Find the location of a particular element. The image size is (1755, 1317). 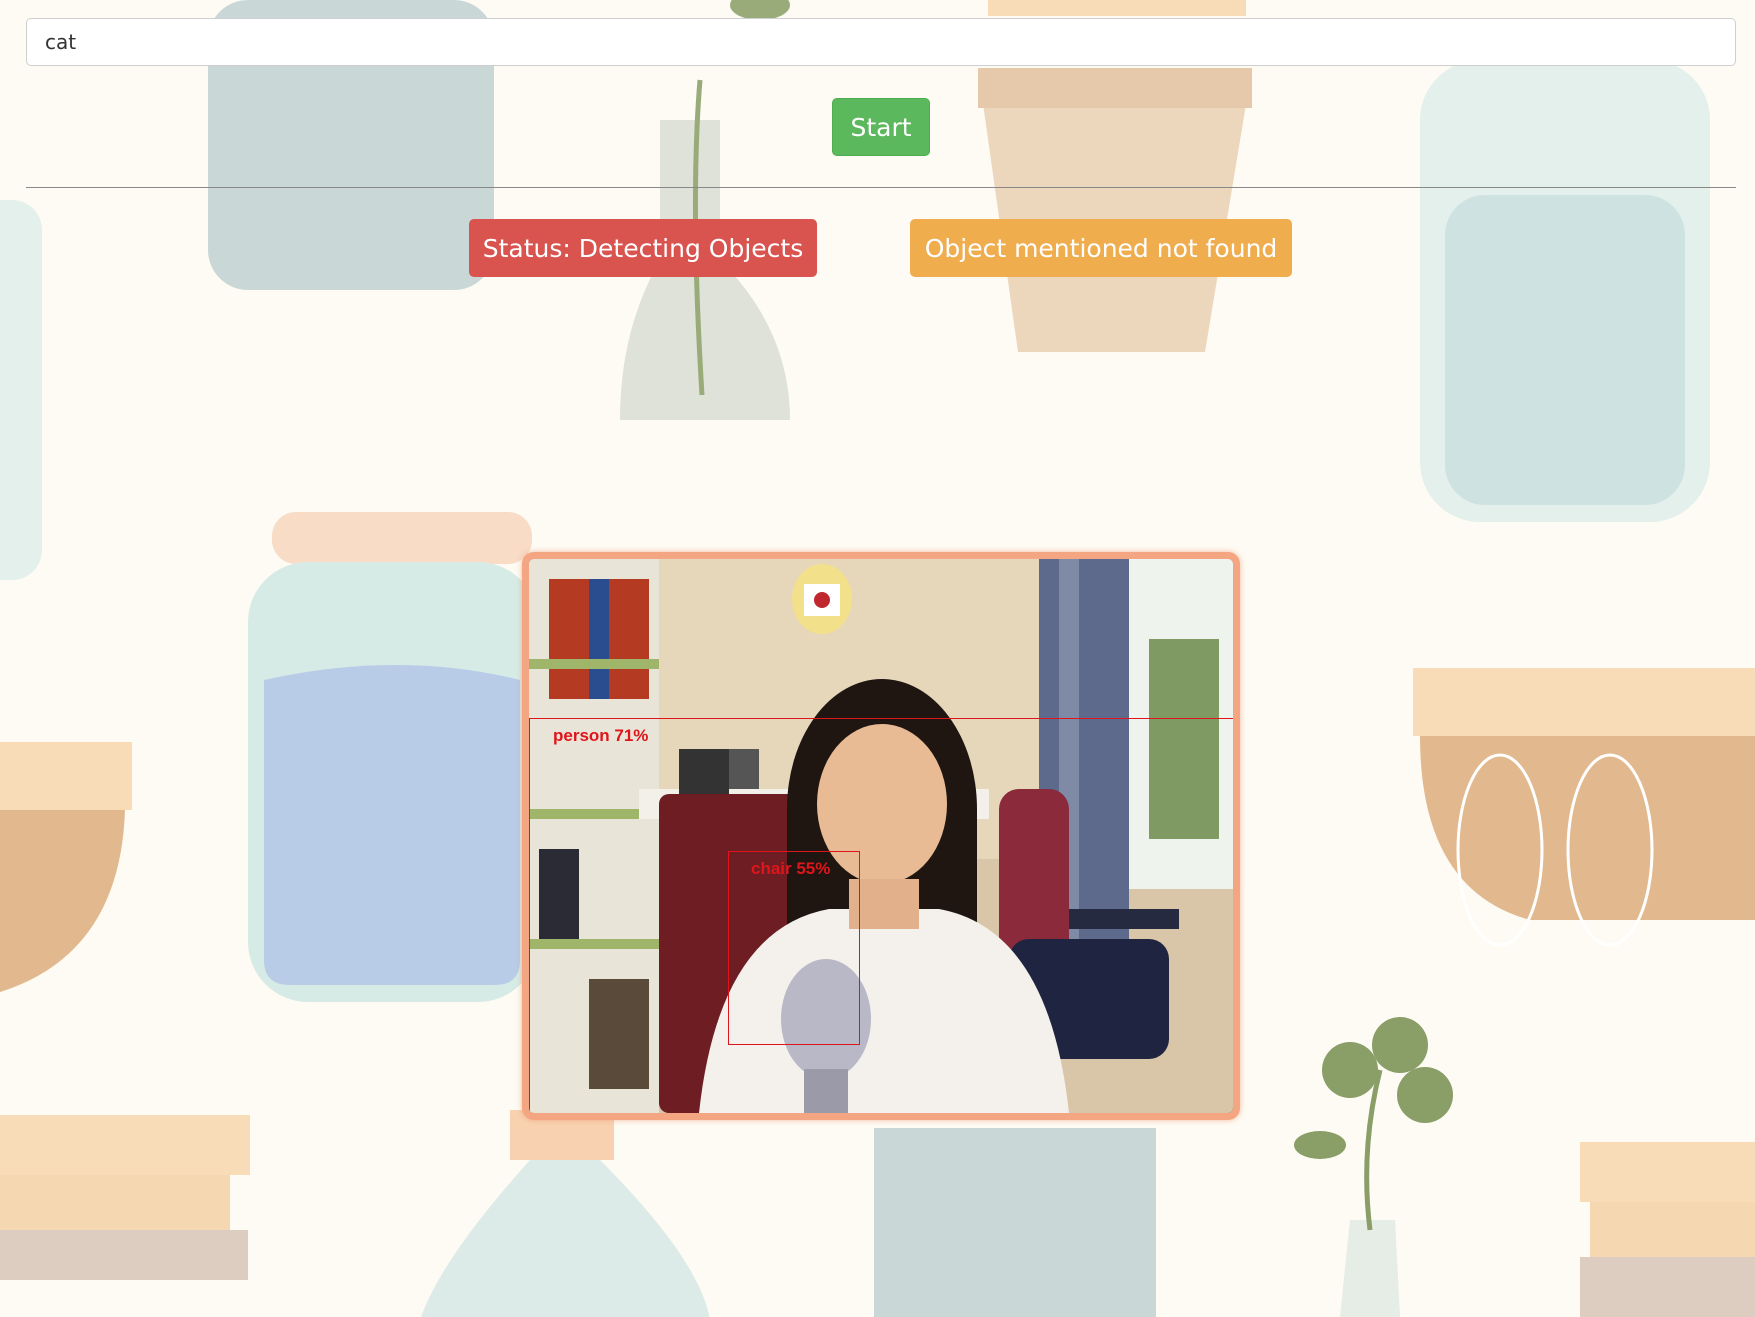

start-button: Start is located at coordinates (881, 127).